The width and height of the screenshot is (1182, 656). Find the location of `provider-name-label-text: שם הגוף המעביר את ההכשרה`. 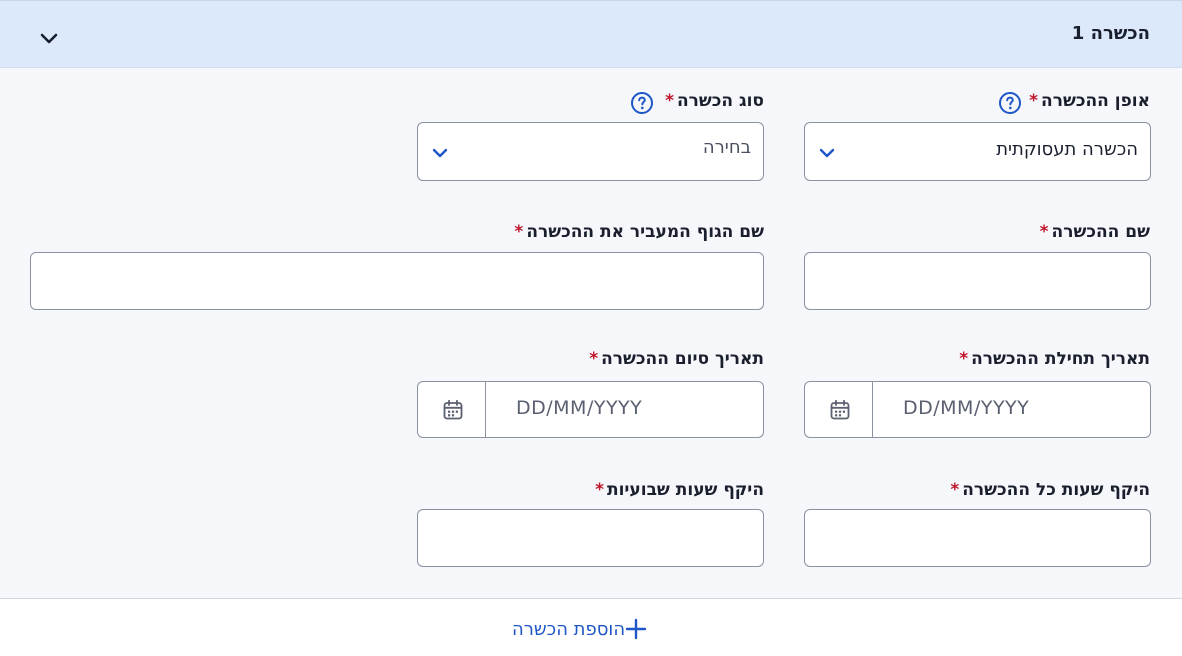

provider-name-label-text: שם הגוף המעביר את ההכשרה is located at coordinates (645, 232).